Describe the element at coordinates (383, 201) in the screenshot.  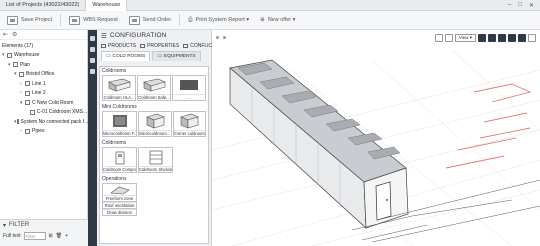
I see `coldroom-door` at that location.